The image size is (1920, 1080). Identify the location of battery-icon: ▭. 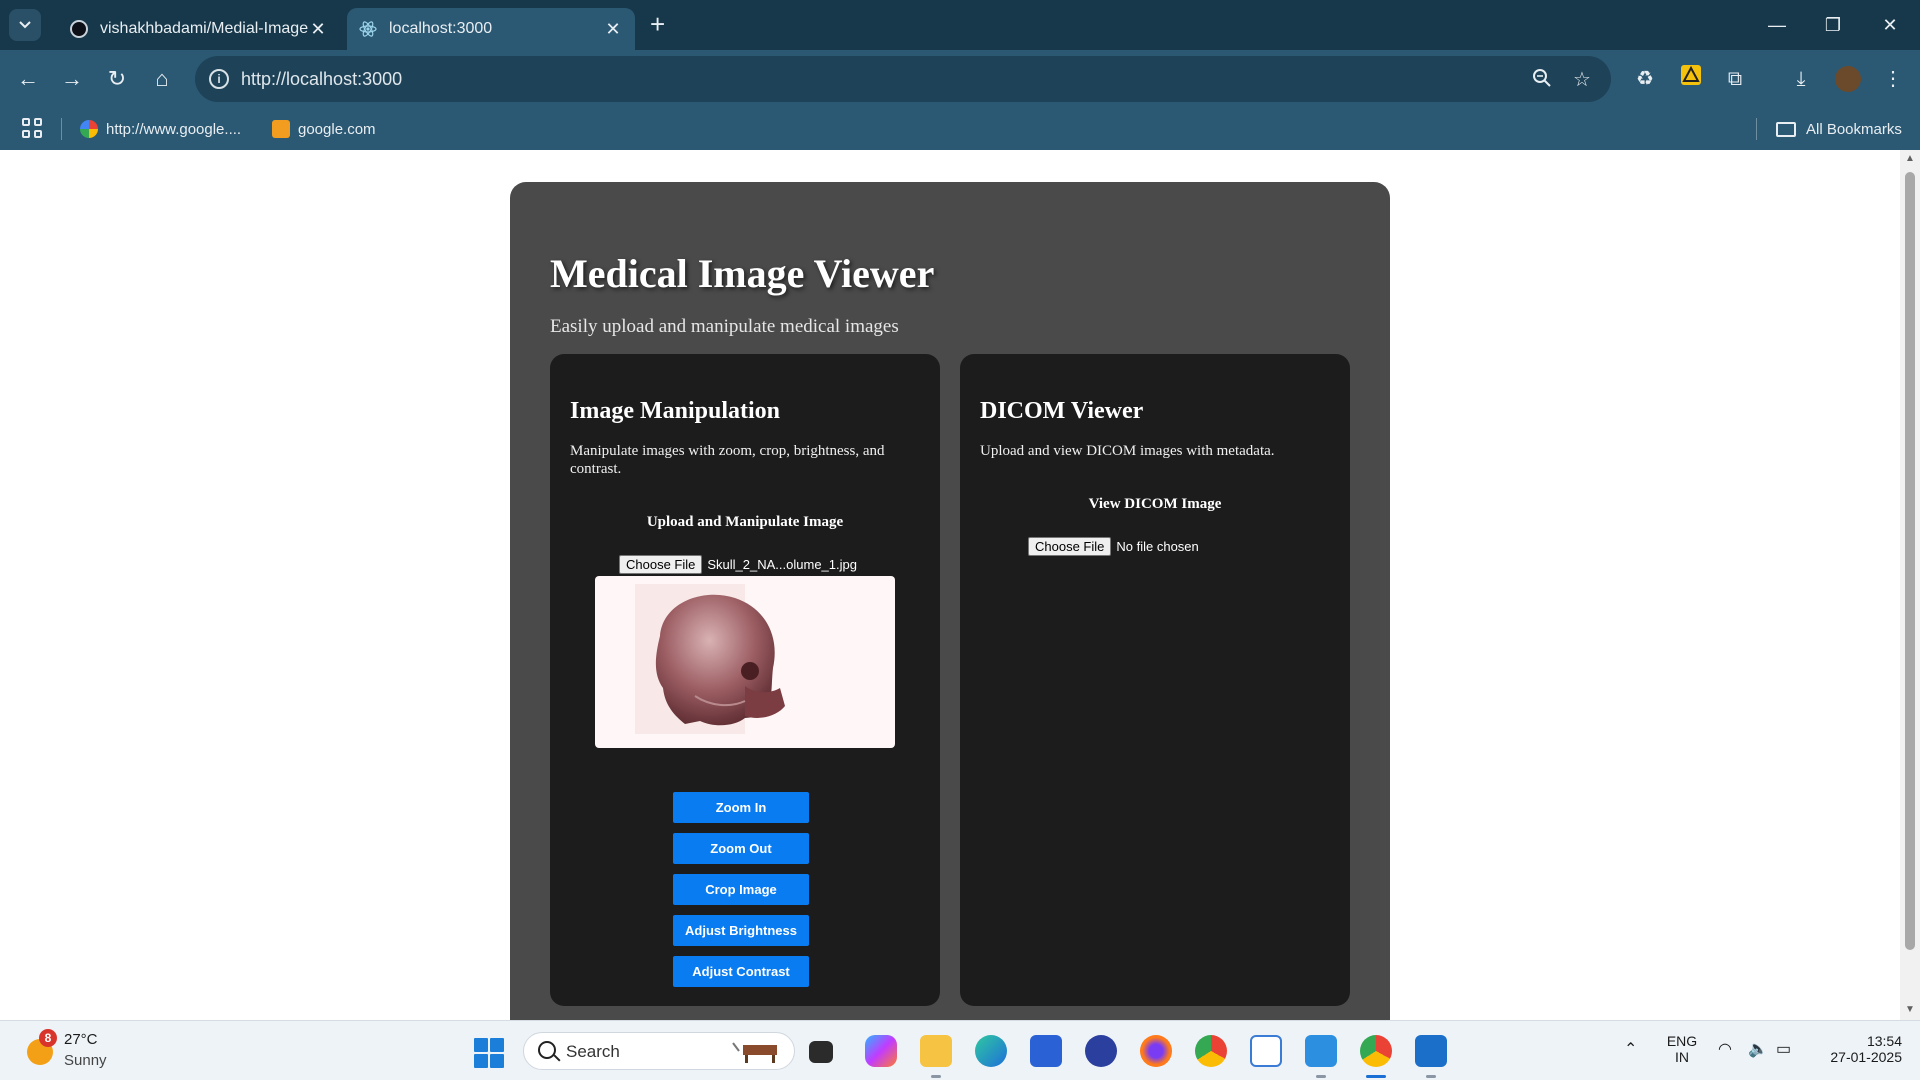
(1783, 1049).